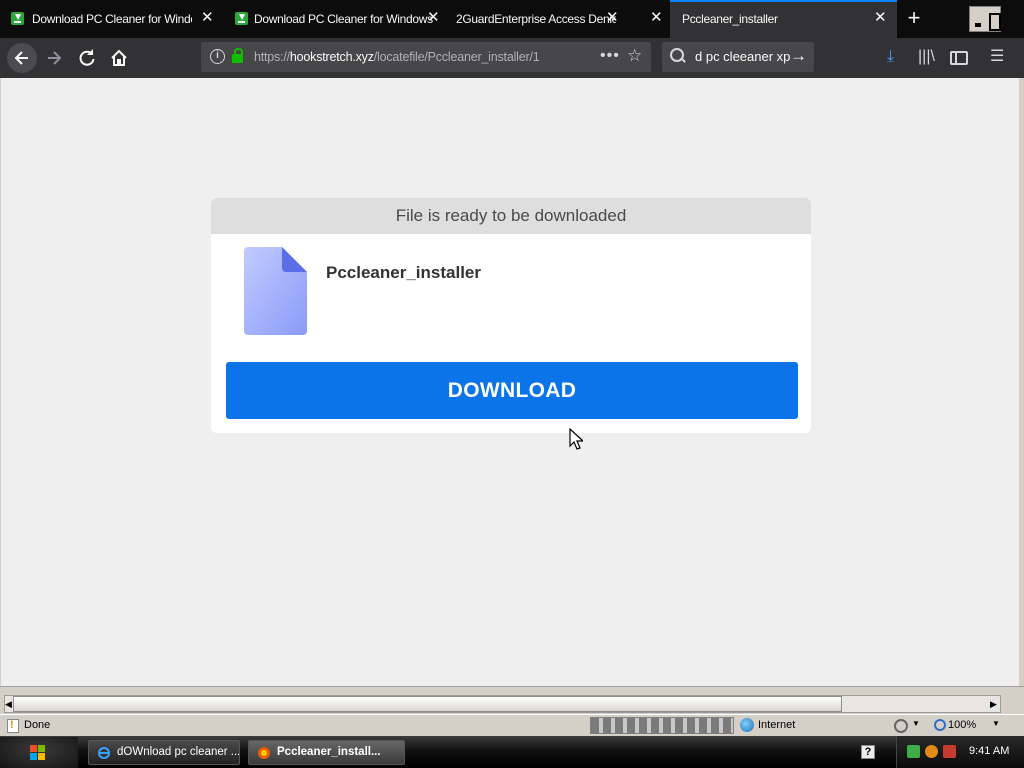  I want to click on firefox-icon, so click(264, 753).